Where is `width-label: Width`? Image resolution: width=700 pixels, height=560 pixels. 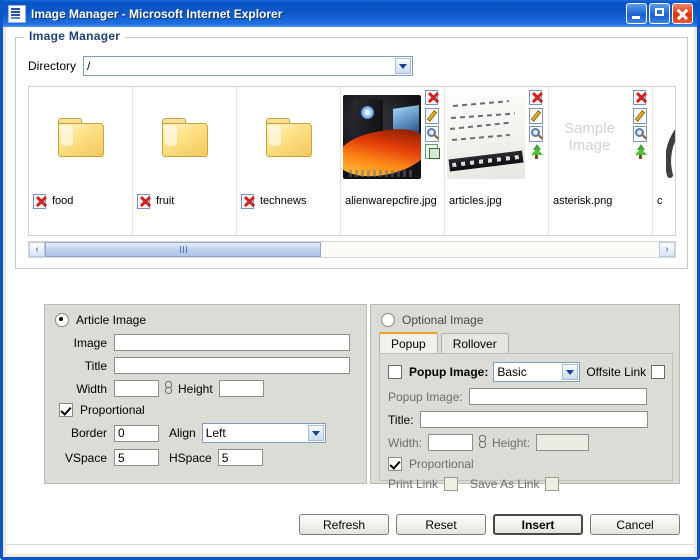 width-label: Width is located at coordinates (91, 388).